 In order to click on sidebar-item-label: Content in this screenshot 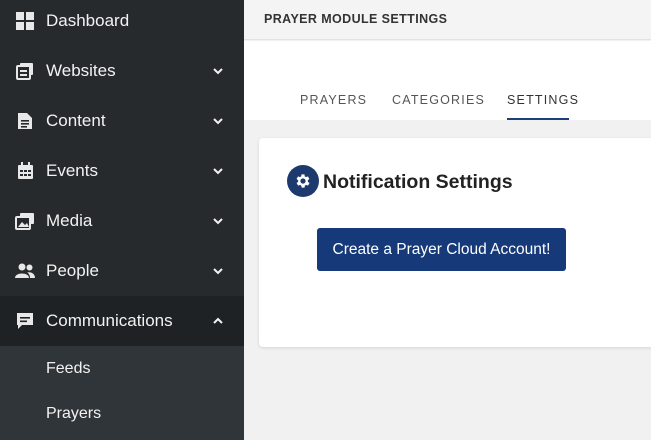, I will do `click(76, 120)`.